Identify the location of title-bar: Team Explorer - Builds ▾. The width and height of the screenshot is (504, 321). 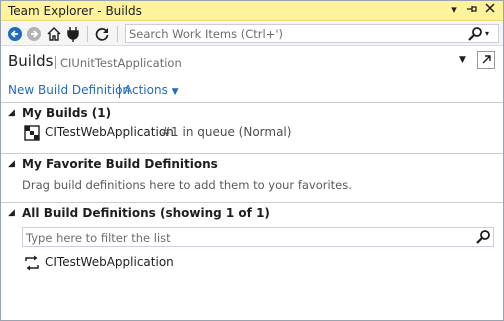
(252, 11).